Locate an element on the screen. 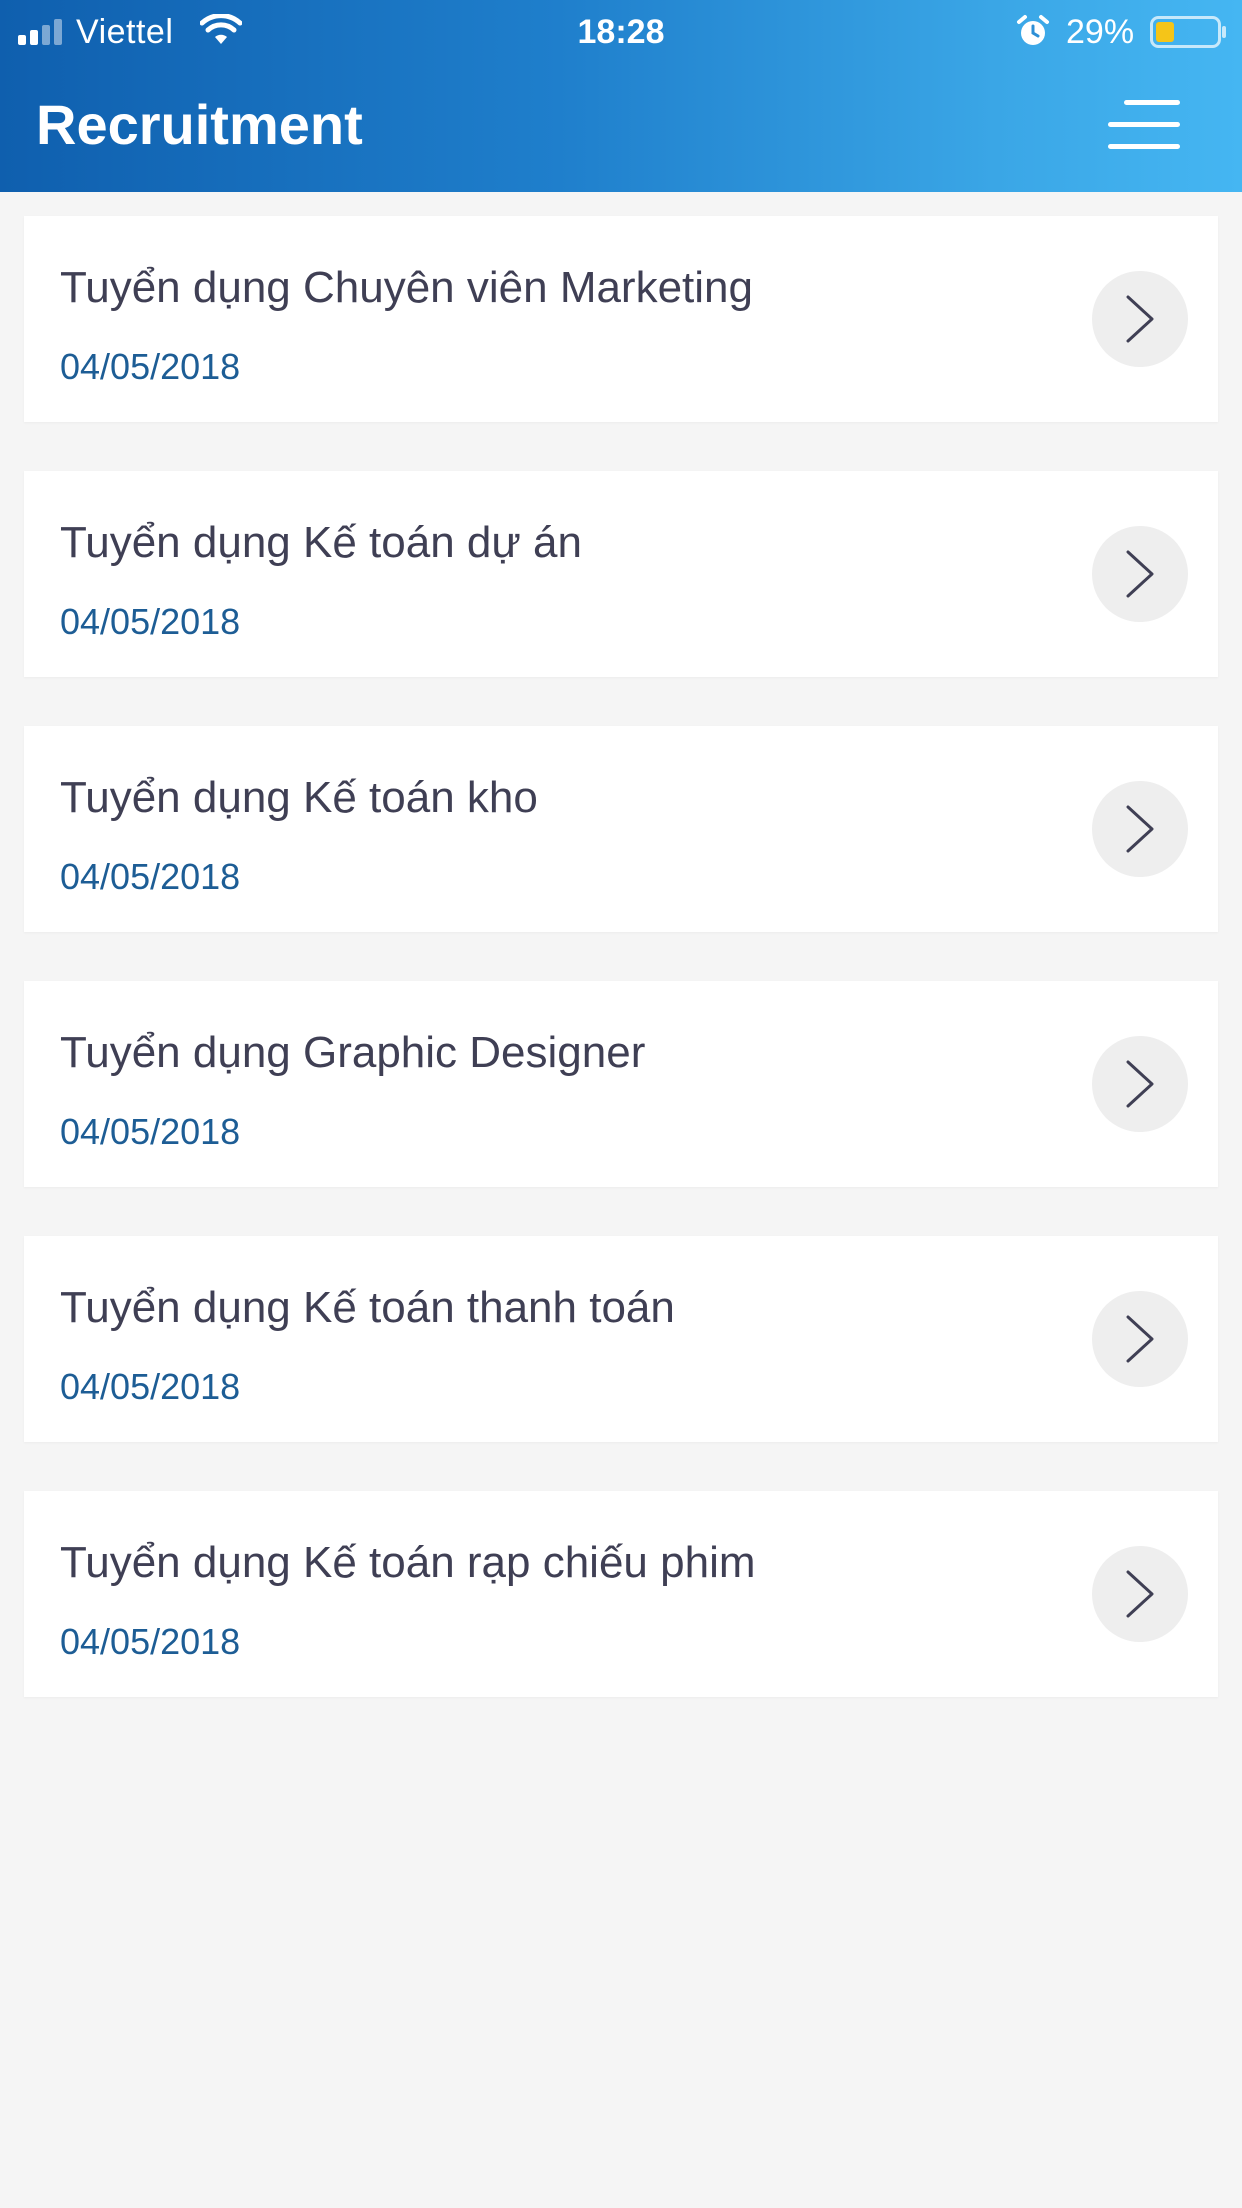 The height and width of the screenshot is (2208, 1242). battery-icon is located at coordinates (1188, 32).